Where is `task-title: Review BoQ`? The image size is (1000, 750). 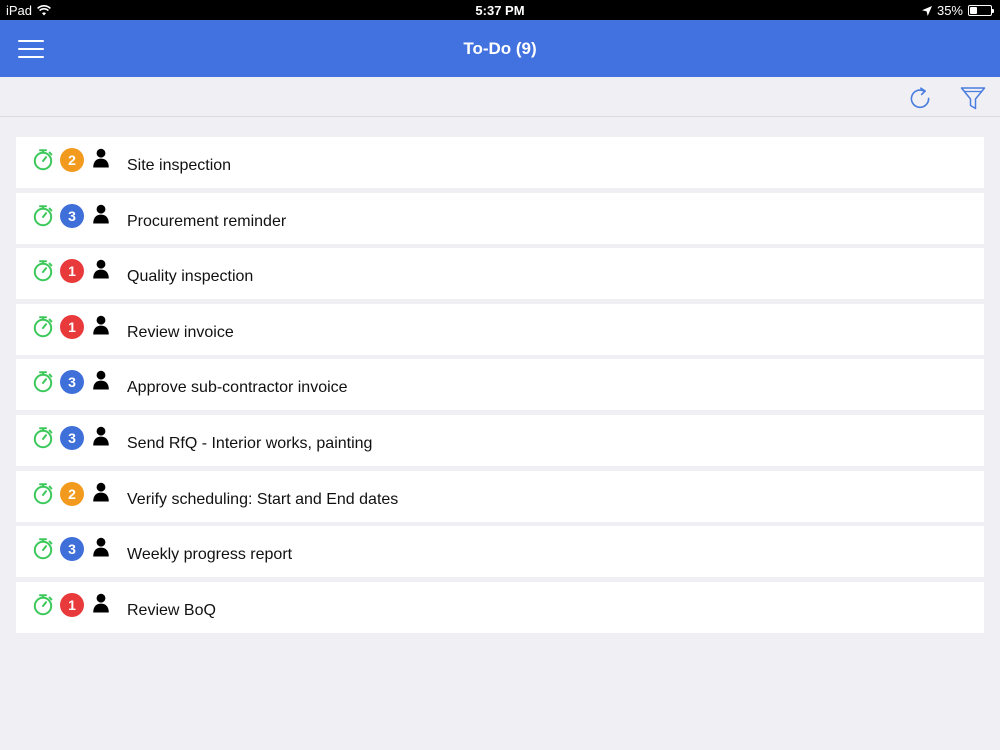 task-title: Review BoQ is located at coordinates (171, 610).